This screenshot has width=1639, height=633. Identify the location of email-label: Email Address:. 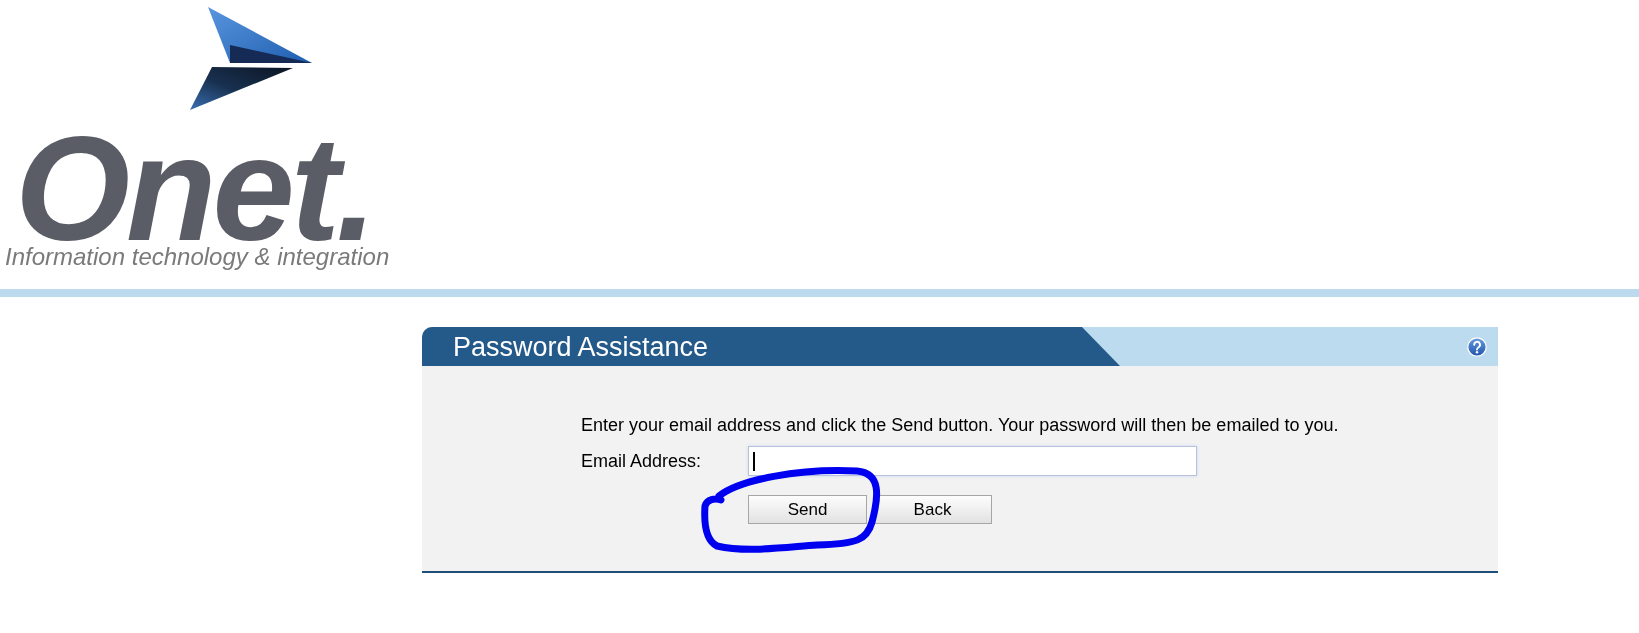
(642, 461).